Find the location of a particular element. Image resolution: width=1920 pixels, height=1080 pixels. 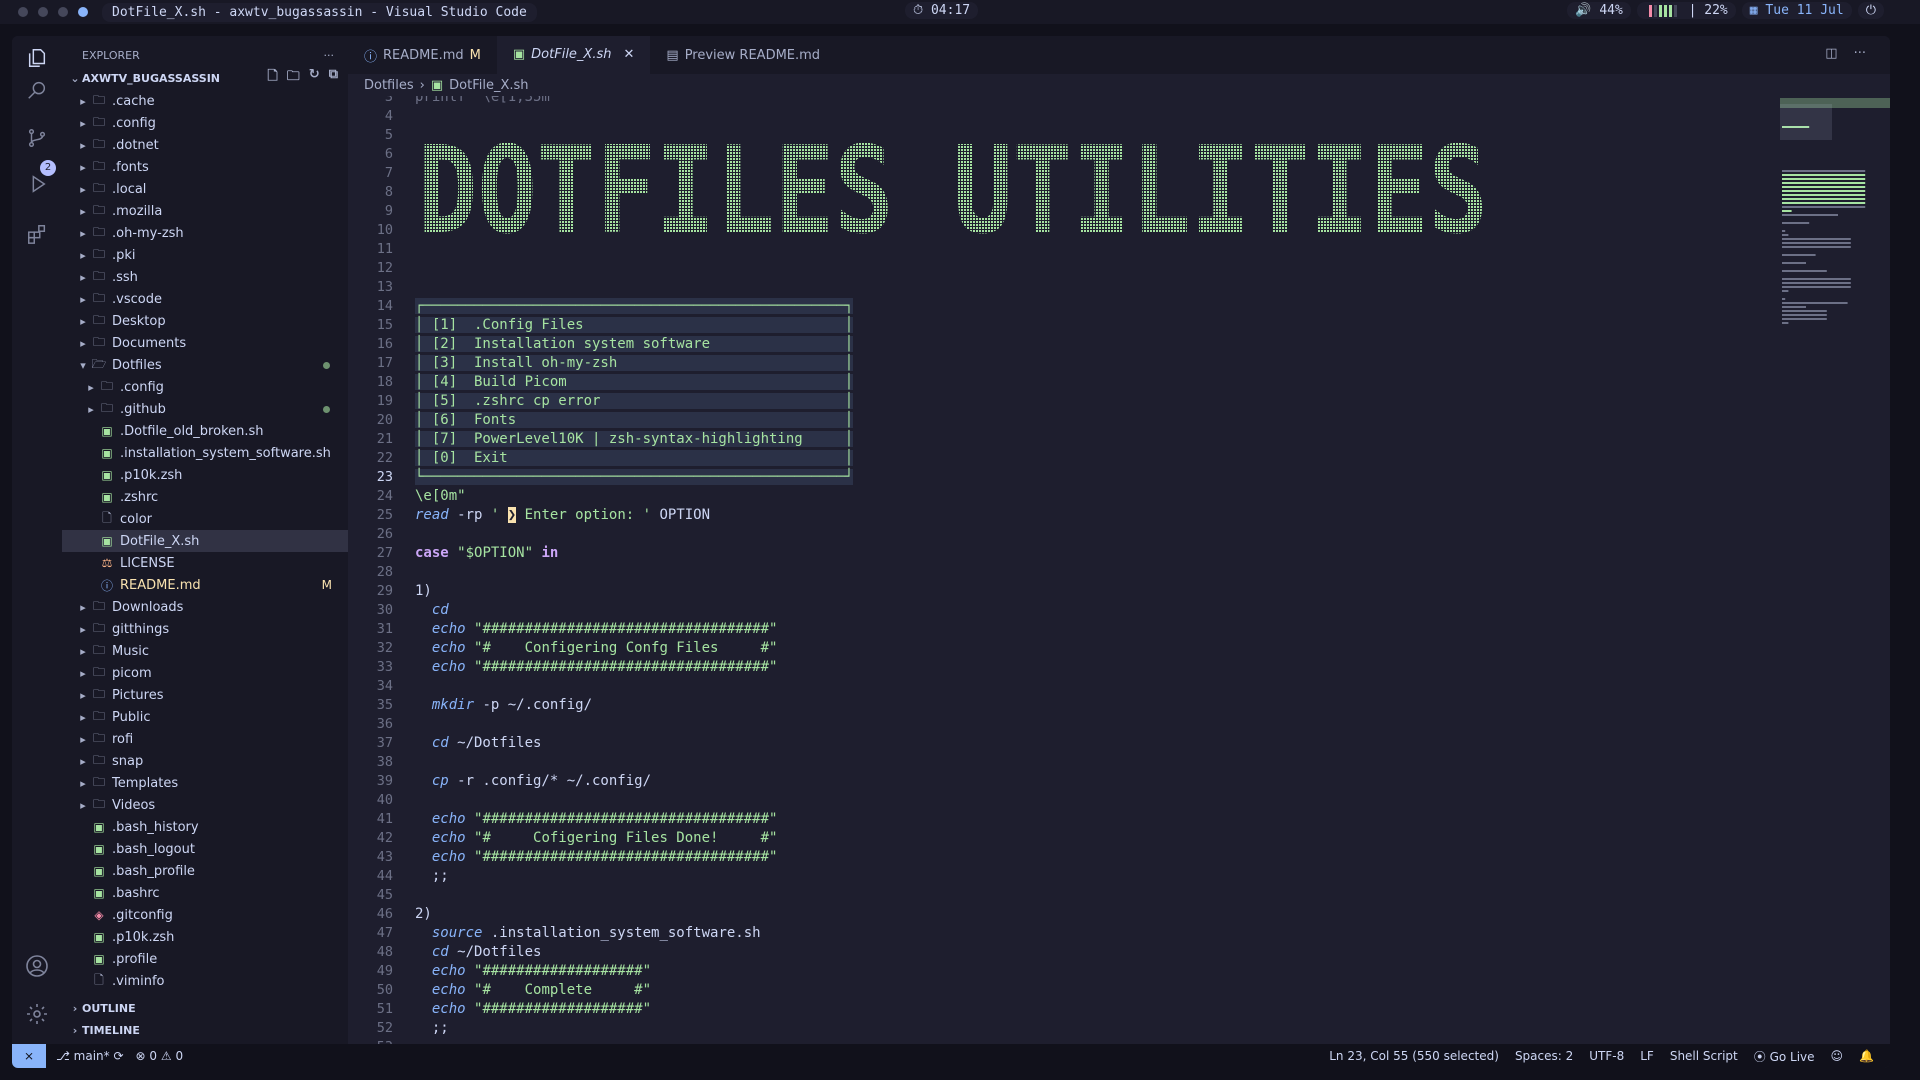

file-item: ▣ .profile is located at coordinates (205, 959).